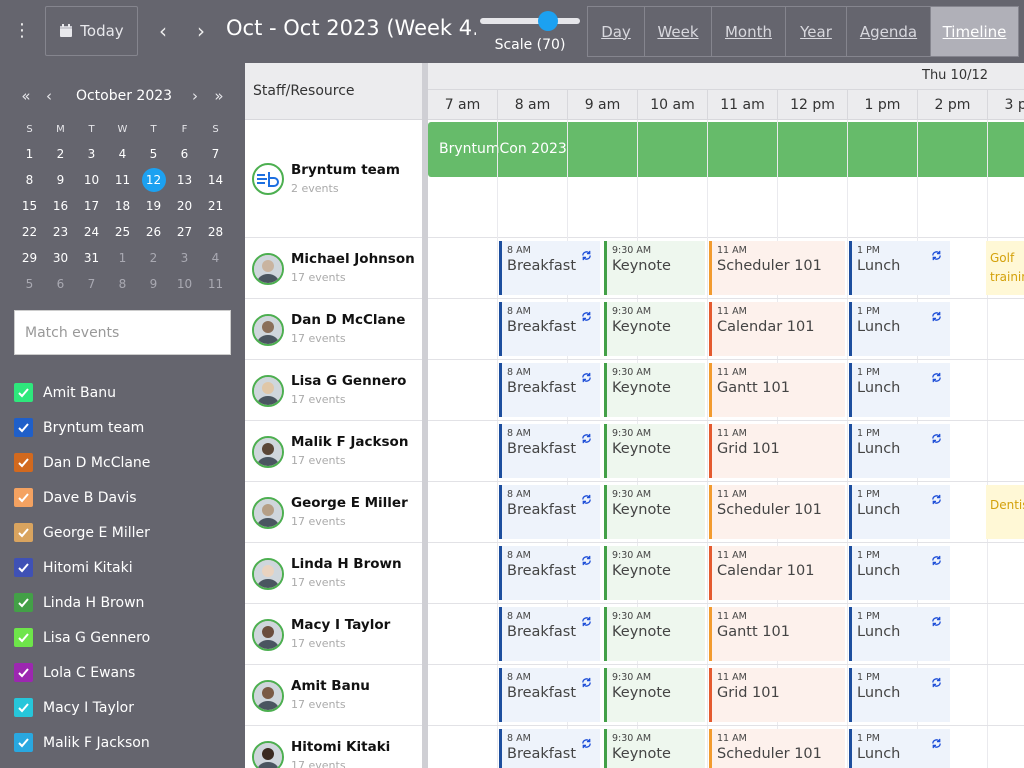  I want to click on resource-row: Michael Johnson 17 events, so click(333, 268).